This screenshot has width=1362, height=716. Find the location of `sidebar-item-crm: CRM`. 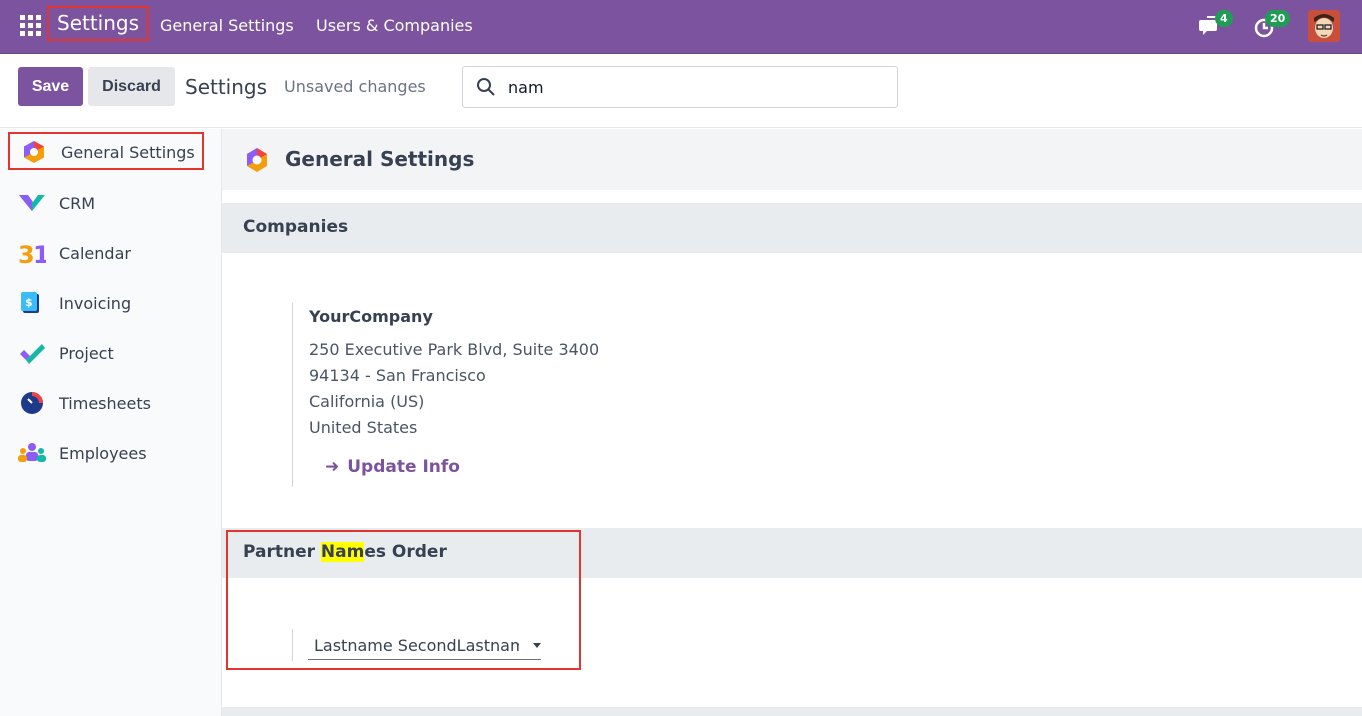

sidebar-item-crm: CRM is located at coordinates (106, 203).